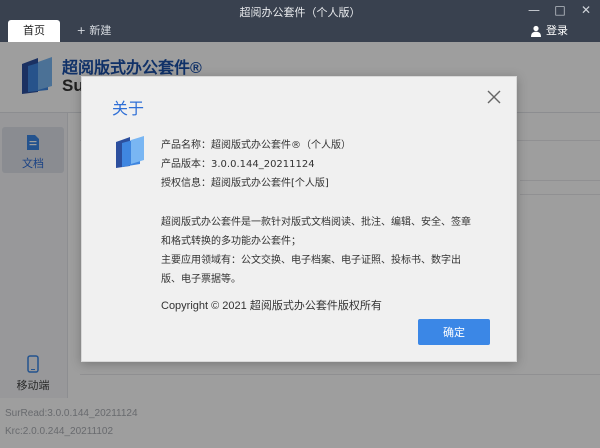 Image resolution: width=600 pixels, height=448 pixels. What do you see at coordinates (245, 183) in the screenshot?
I see `license-info: 授权信息：超阅版式办公套件[个人版]` at bounding box center [245, 183].